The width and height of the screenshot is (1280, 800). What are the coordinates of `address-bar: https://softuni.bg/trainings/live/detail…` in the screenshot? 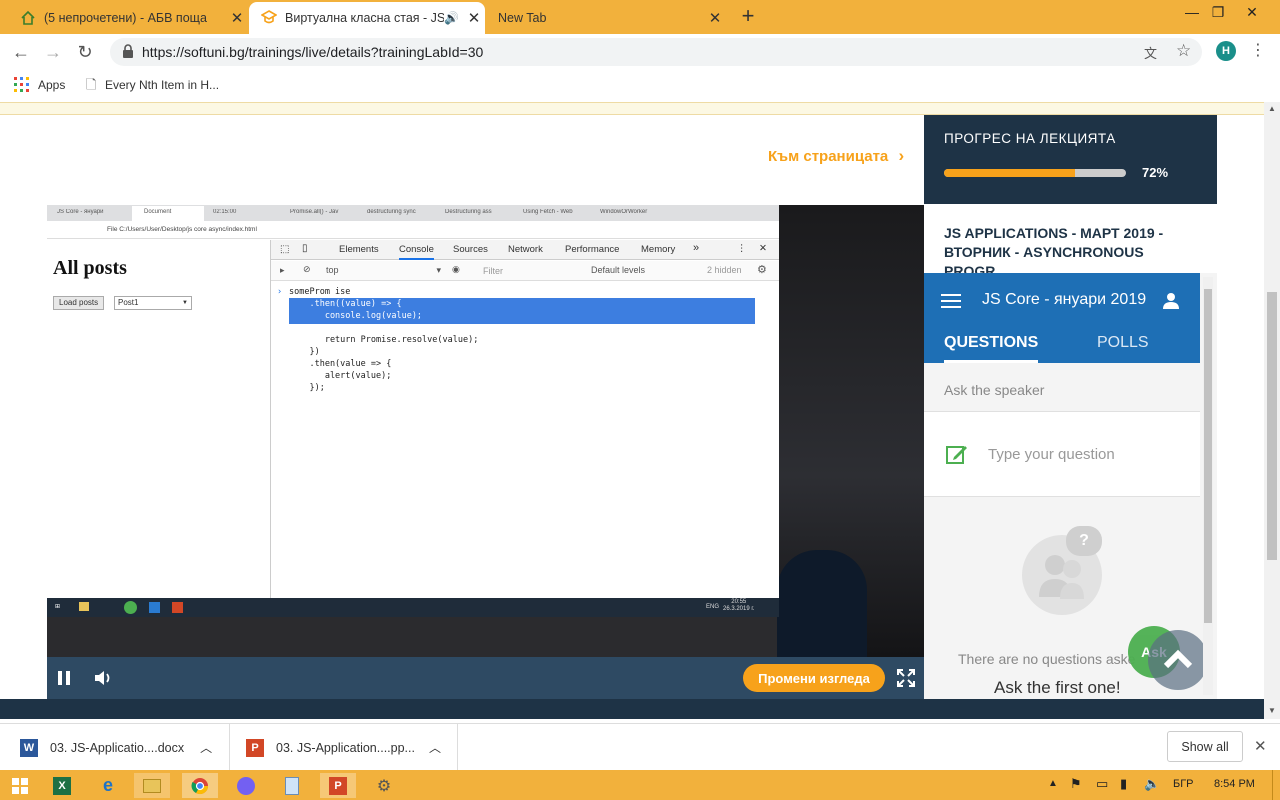 It's located at (656, 52).